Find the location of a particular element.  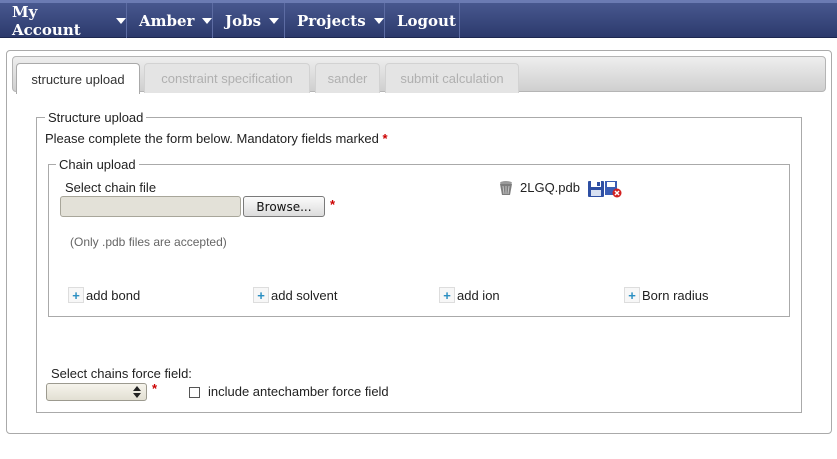

menu-projects: Projects is located at coordinates (335, 20).